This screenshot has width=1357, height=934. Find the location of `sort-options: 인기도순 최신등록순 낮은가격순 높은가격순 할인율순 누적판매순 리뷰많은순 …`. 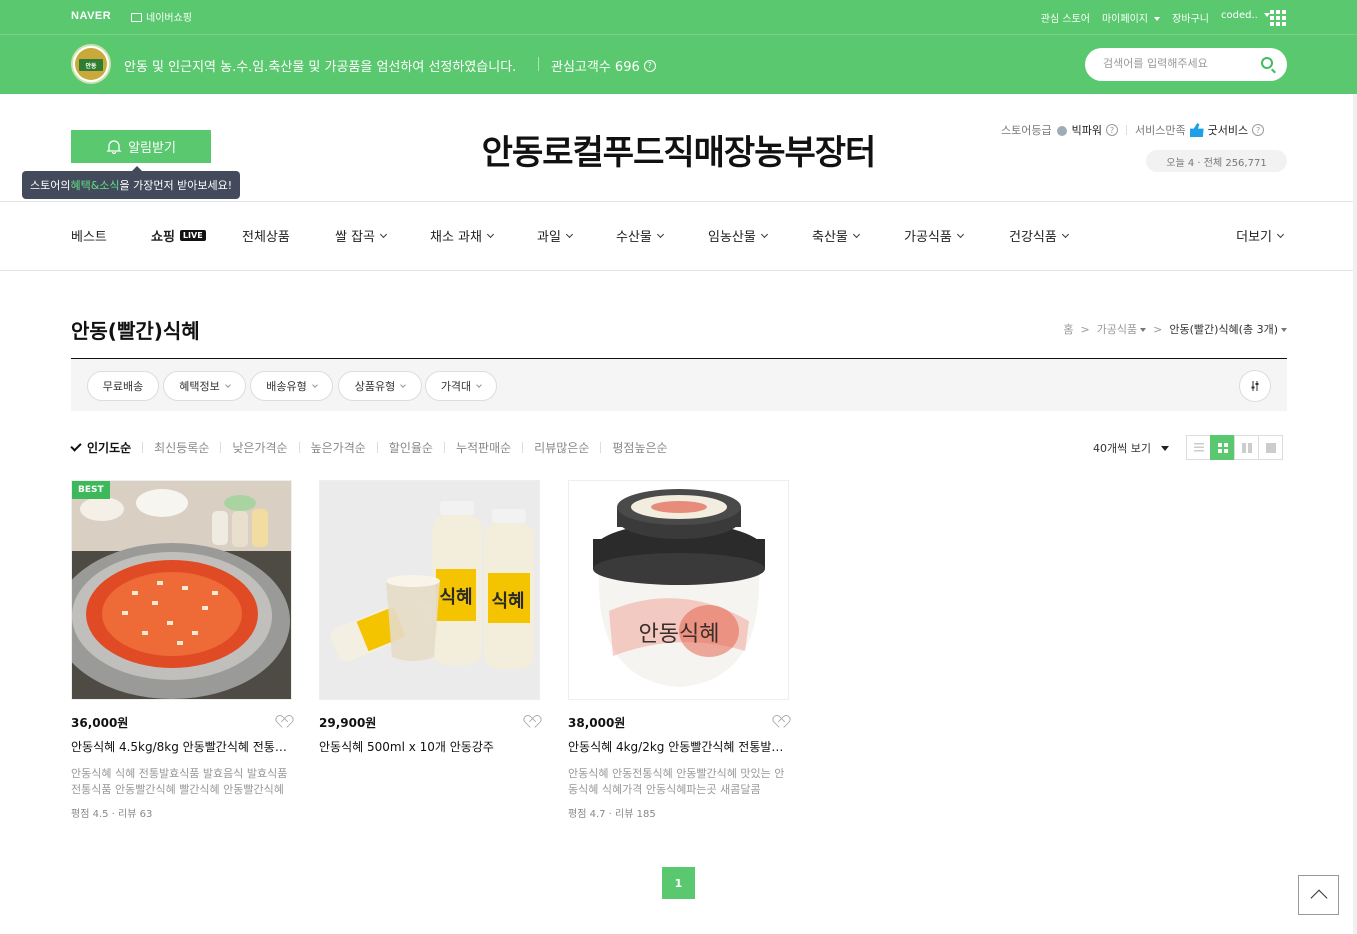

sort-options: 인기도순 최신등록순 낮은가격순 높은가격순 할인율순 누적판매순 리뷰많은순 … is located at coordinates (369, 447).